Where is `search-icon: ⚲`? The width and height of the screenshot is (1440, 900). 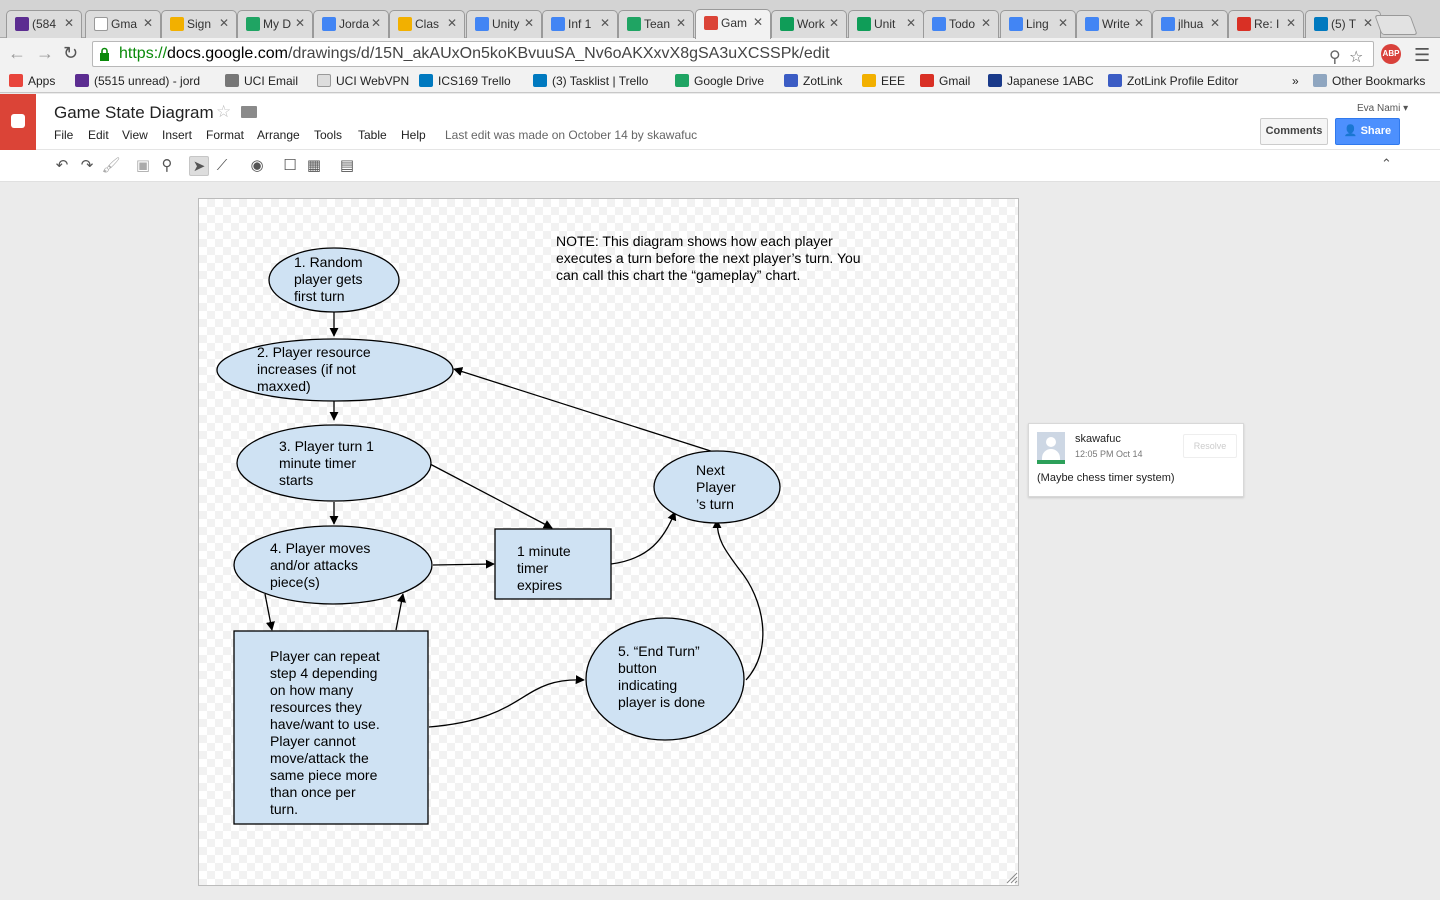 search-icon: ⚲ is located at coordinates (1335, 58).